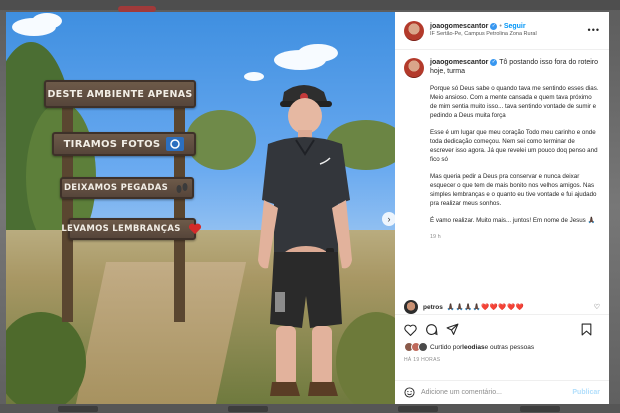 The height and width of the screenshot is (413, 620). Describe the element at coordinates (116, 188) in the screenshot. I see `sign-text: DEIXAMOS PEGADAS` at that location.